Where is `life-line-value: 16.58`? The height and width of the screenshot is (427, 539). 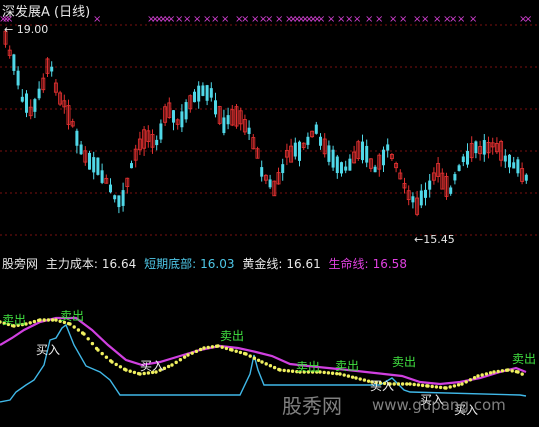
life-line-value: 16.58 is located at coordinates (389, 264).